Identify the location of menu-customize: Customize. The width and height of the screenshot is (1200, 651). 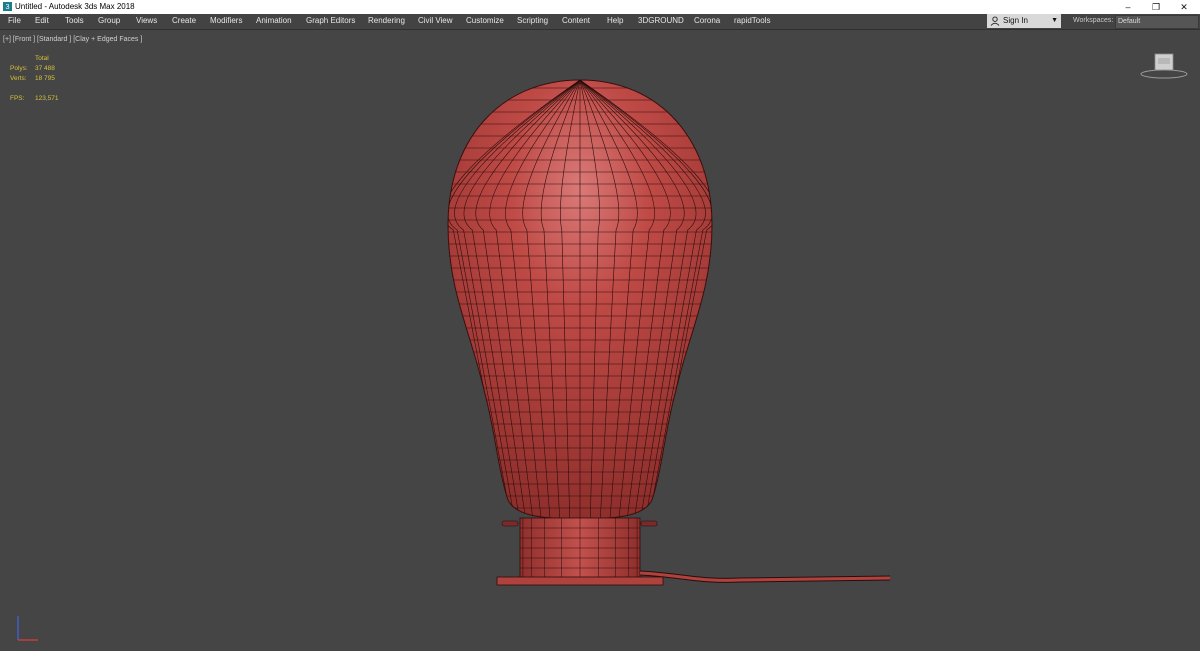
(485, 21).